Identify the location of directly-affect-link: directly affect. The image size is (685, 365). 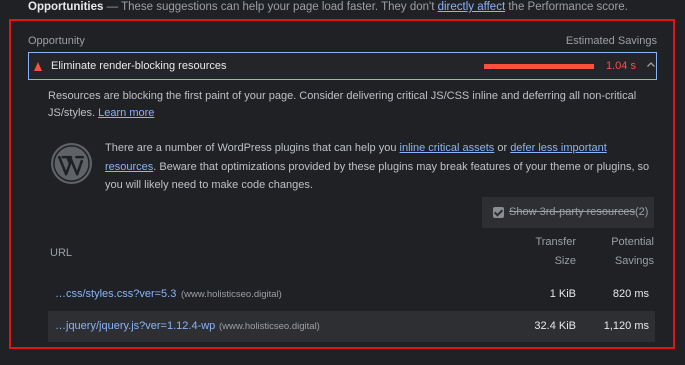
(472, 7).